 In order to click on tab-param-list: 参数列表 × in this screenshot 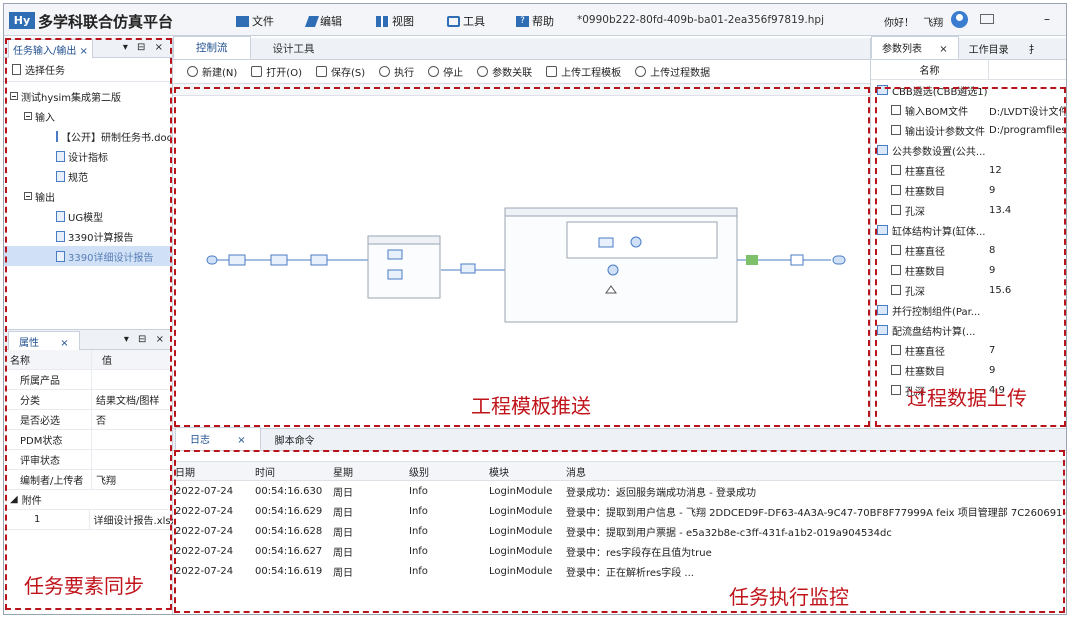, I will do `click(915, 47)`.